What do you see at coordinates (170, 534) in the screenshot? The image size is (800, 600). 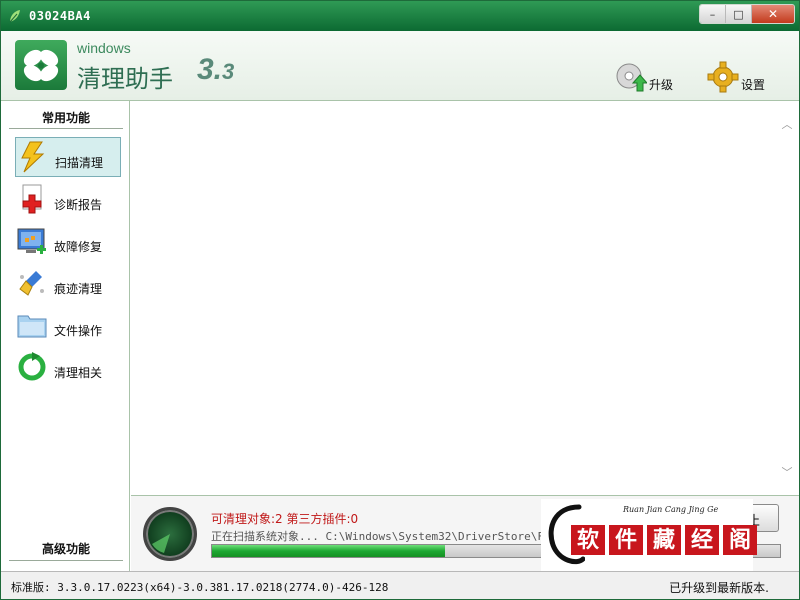 I see `radar-scan-icon` at bounding box center [170, 534].